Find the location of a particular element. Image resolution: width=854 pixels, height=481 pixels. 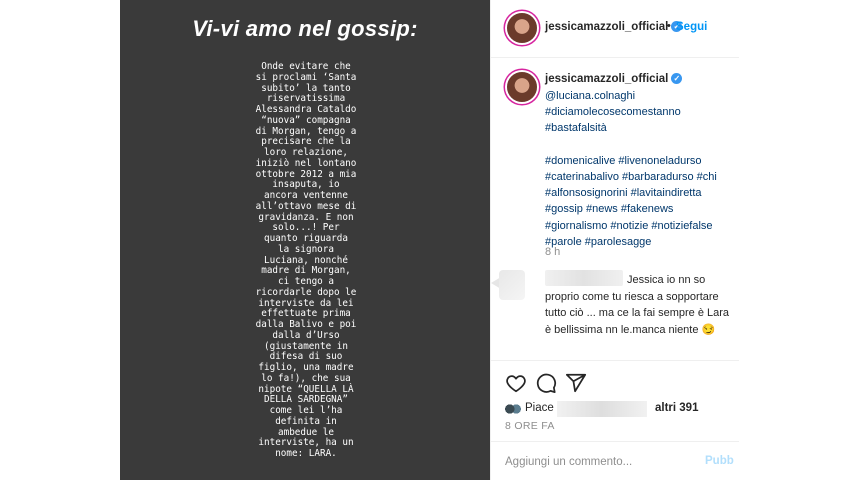

comment-icon is located at coordinates (546, 383).